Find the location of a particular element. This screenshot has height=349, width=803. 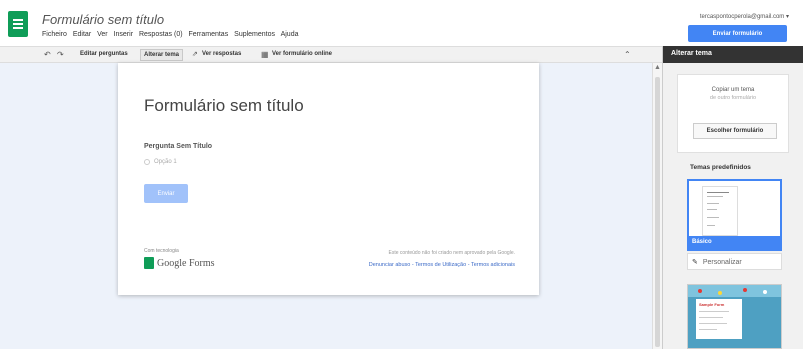

scrollbar: ▲ is located at coordinates (657, 206).